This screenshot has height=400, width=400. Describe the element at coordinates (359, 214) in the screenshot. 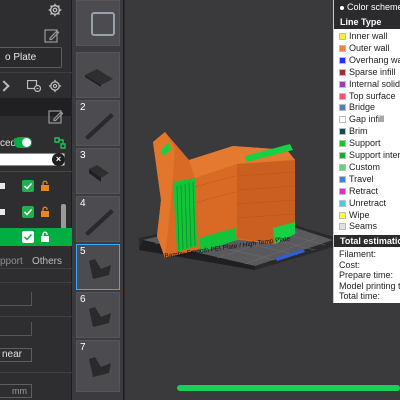

I see `legend-label: Wipe` at that location.